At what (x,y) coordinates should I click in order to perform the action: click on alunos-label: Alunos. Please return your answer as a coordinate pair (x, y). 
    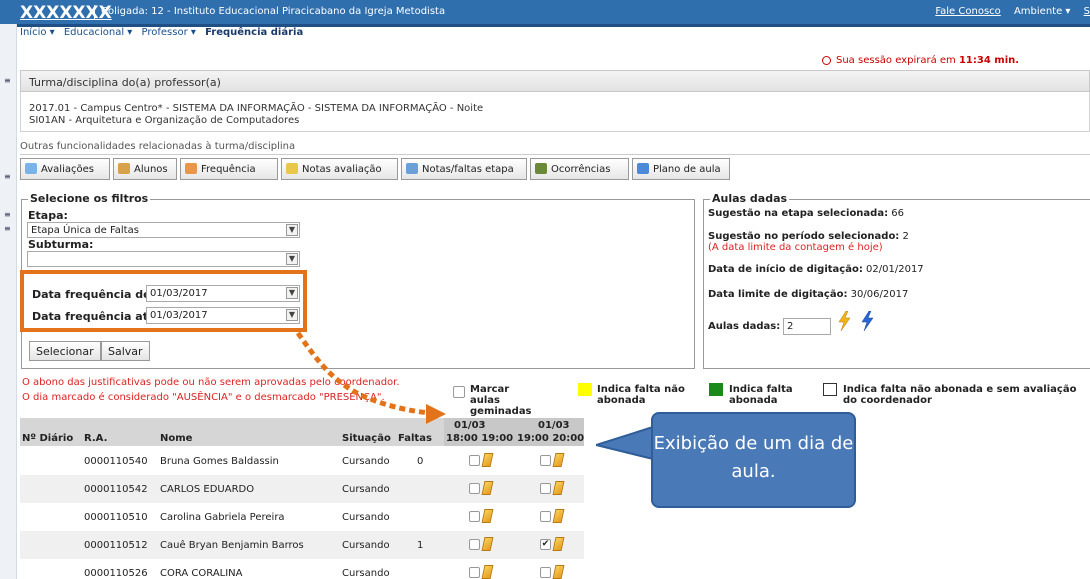
    Looking at the image, I should click on (151, 169).